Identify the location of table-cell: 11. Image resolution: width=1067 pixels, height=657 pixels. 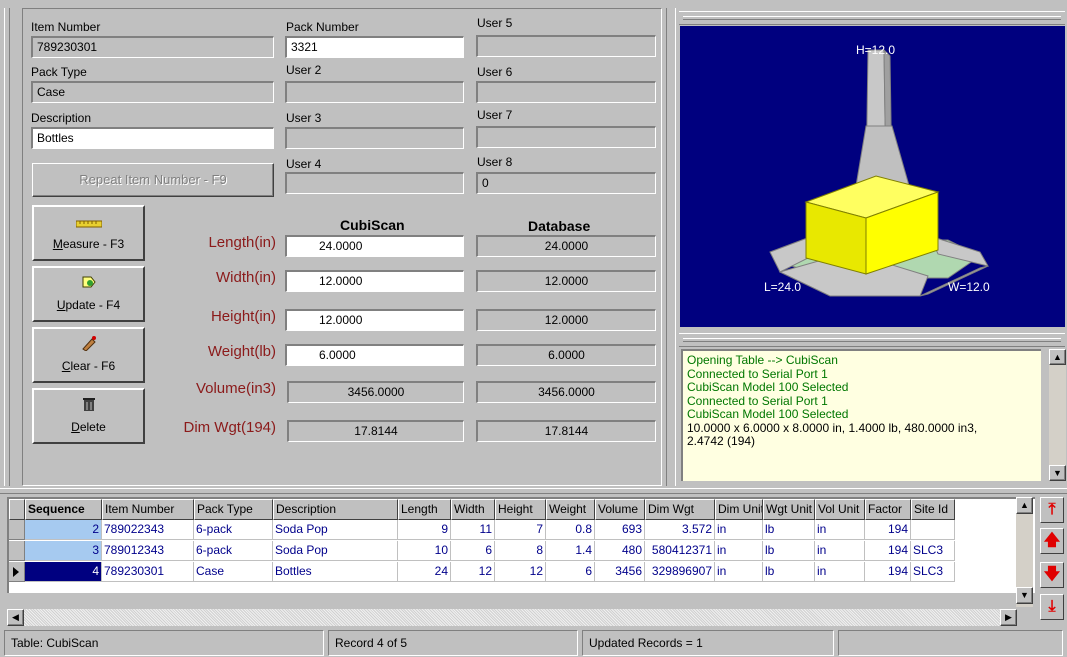
(473, 530).